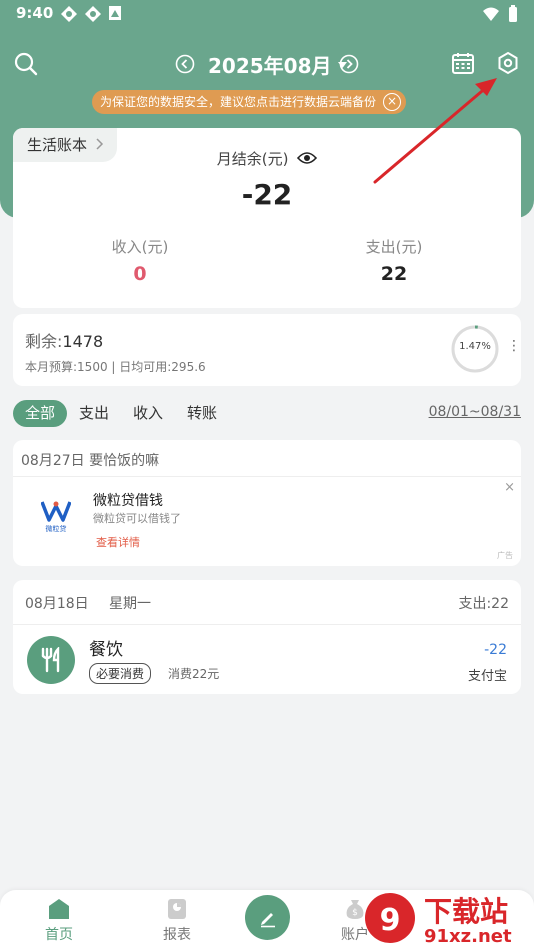 The height and width of the screenshot is (950, 534). I want to click on transaction-amount: -22, so click(495, 650).